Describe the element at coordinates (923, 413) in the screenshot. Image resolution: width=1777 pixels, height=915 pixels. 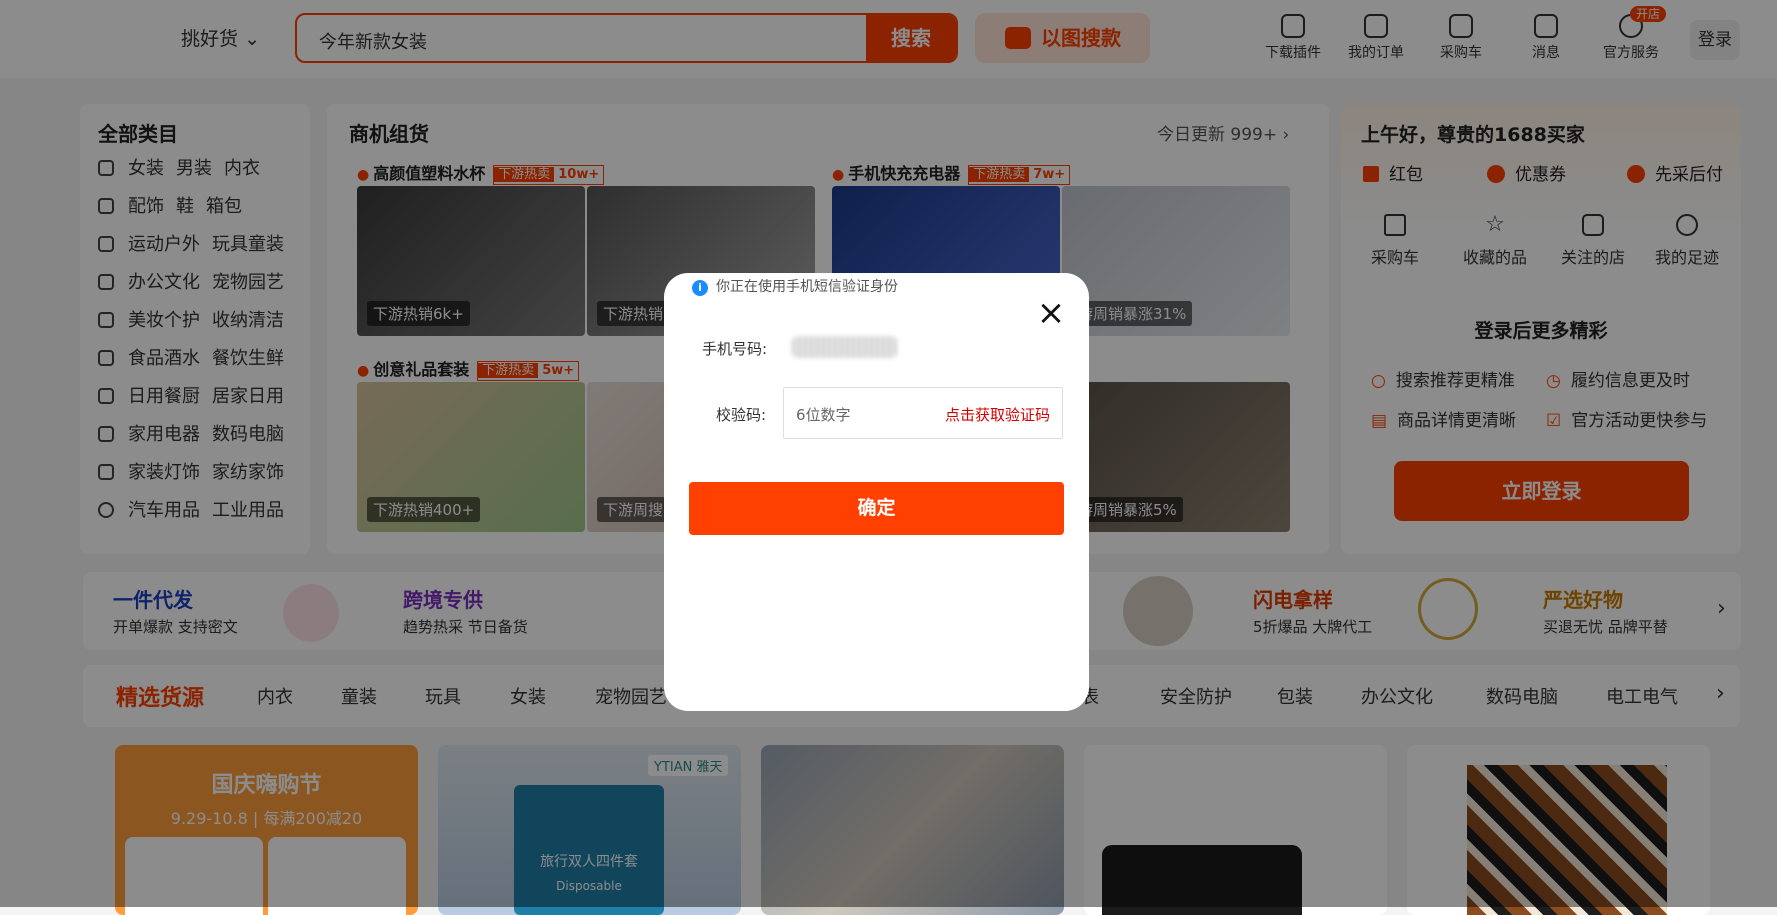
I see `verification-code-input: 6位数字 点击获取验证码` at that location.